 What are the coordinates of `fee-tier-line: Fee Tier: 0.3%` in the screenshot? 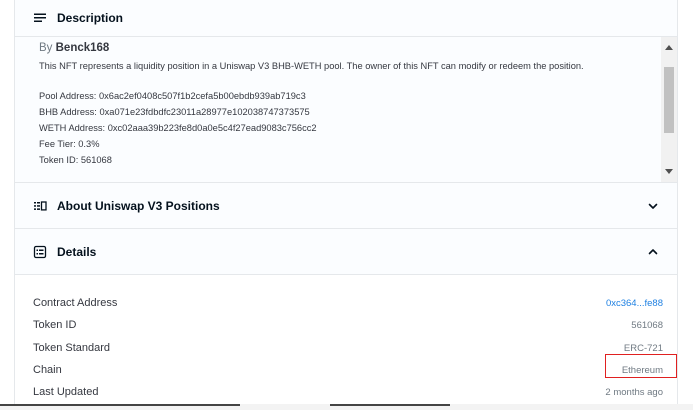 It's located at (69, 144).